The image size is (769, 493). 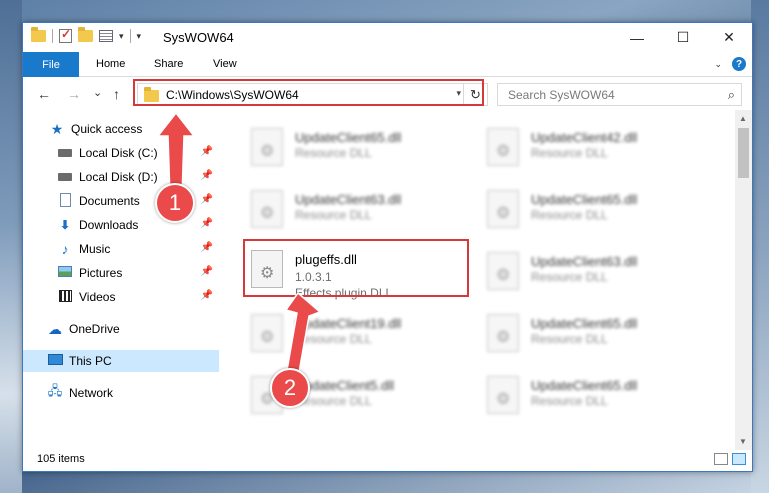 What do you see at coordinates (65, 271) in the screenshot?
I see `pictures-icon` at bounding box center [65, 271].